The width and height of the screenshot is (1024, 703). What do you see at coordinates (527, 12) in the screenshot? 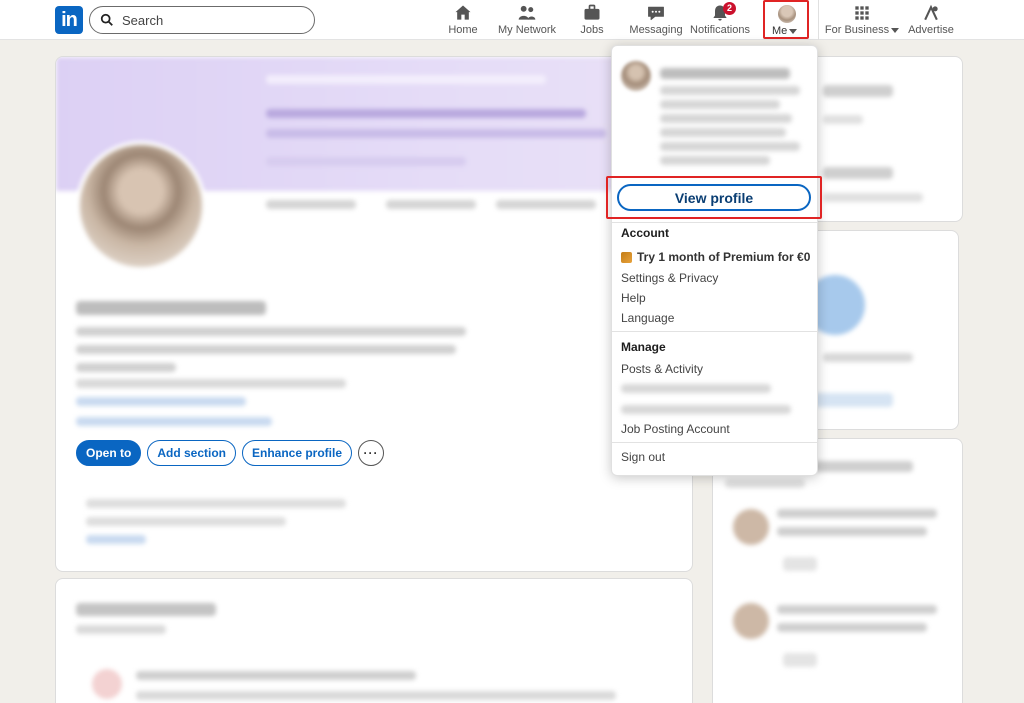
I see `network-icon` at bounding box center [527, 12].